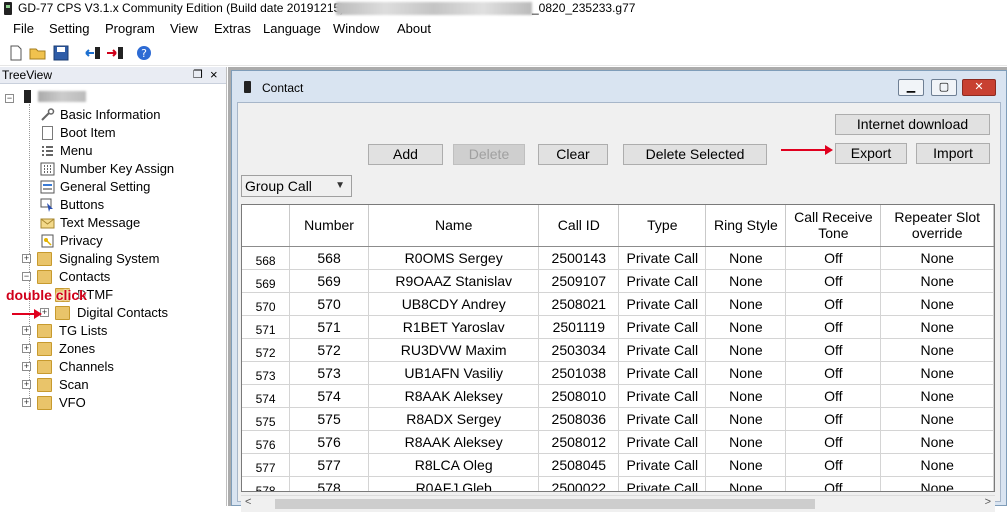  Describe the element at coordinates (618, 503) in the screenshot. I see `horizontal-scrollbar: < >` at that location.